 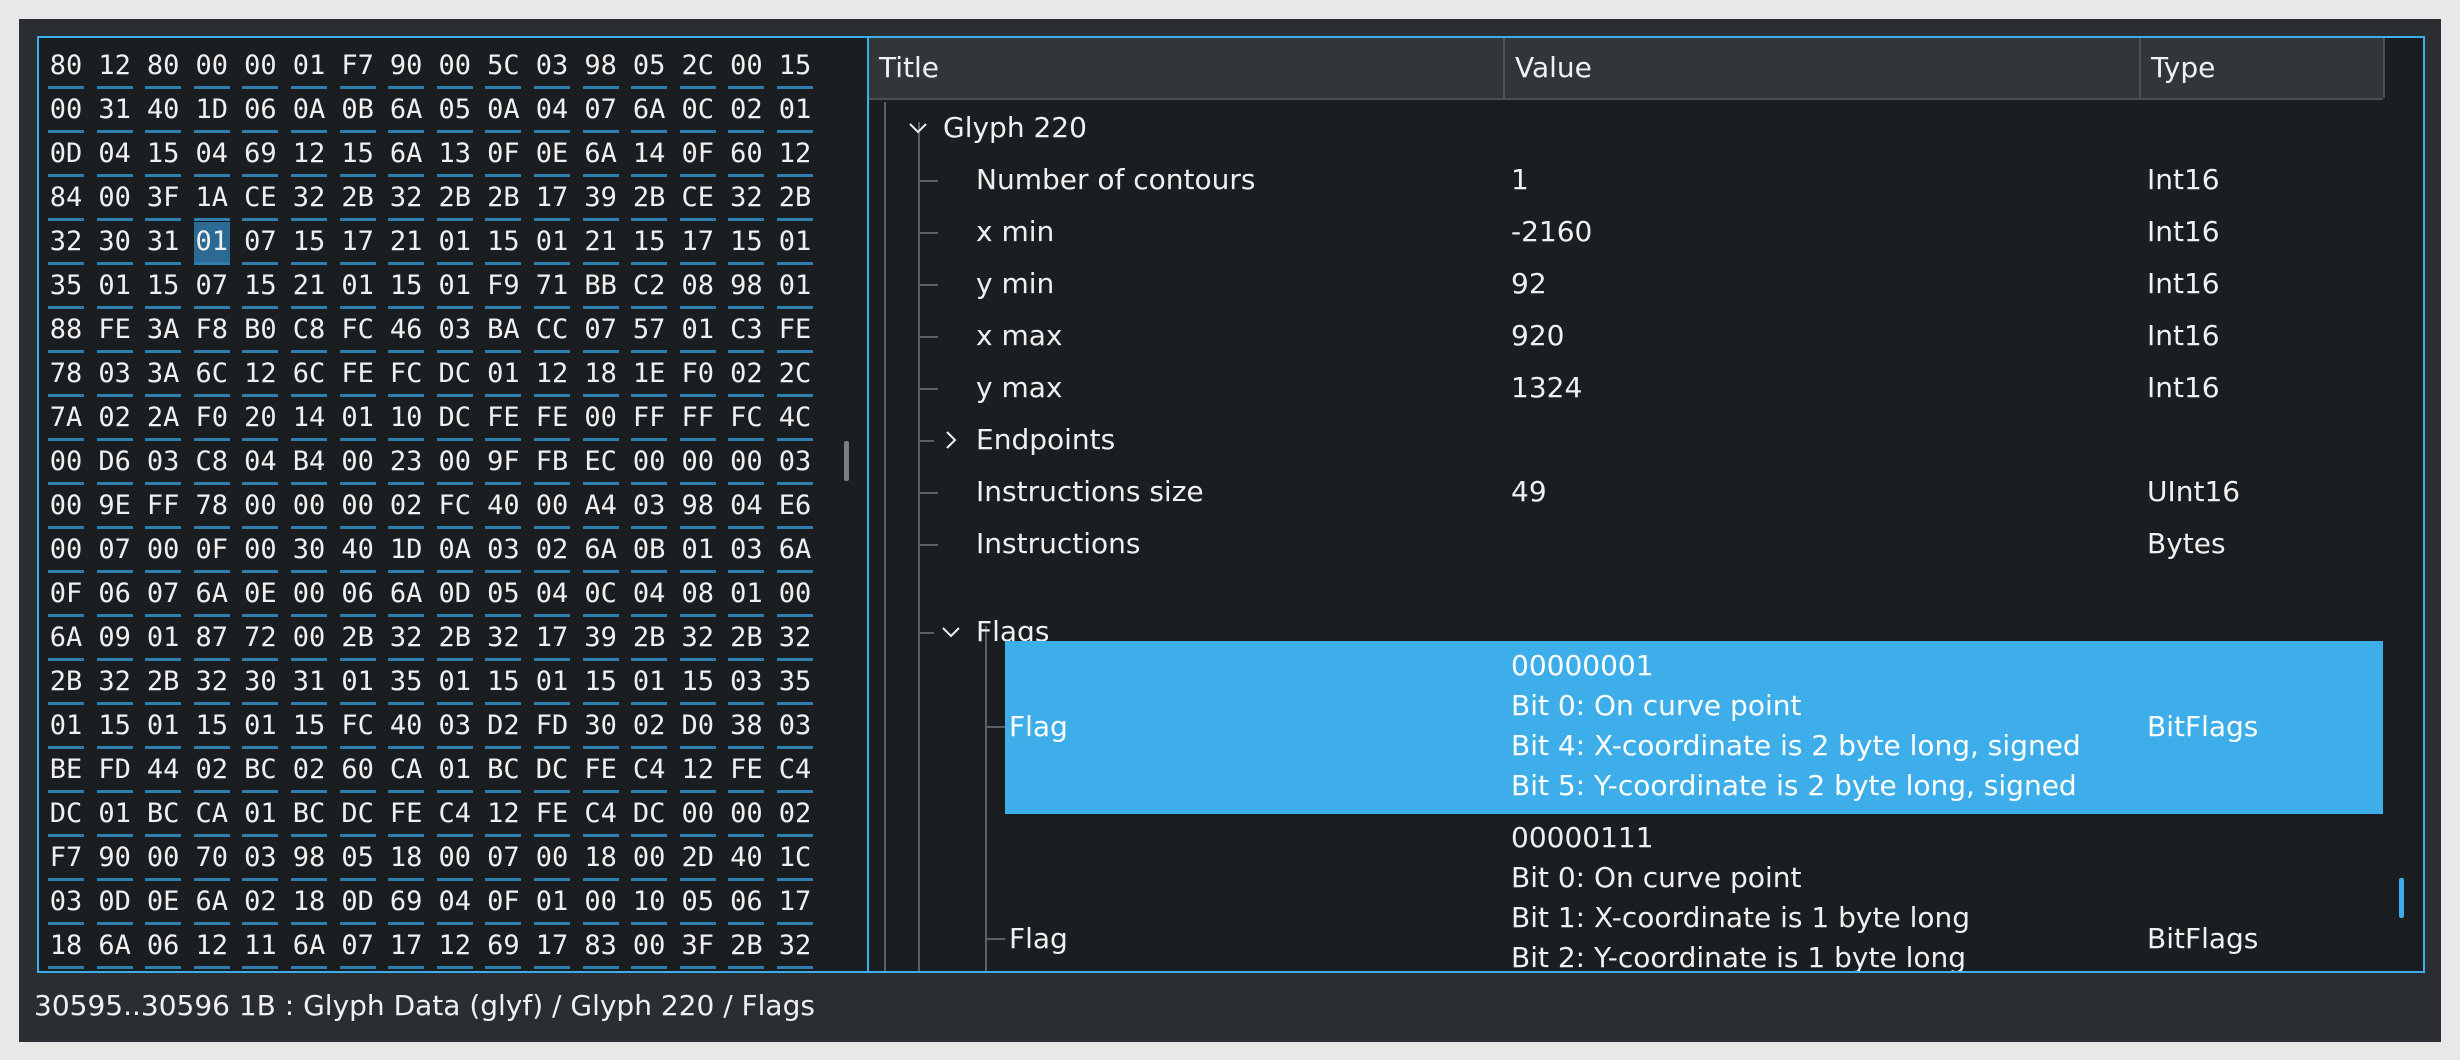 What do you see at coordinates (795, 375) in the screenshot?
I see `hex-byte: 2C` at bounding box center [795, 375].